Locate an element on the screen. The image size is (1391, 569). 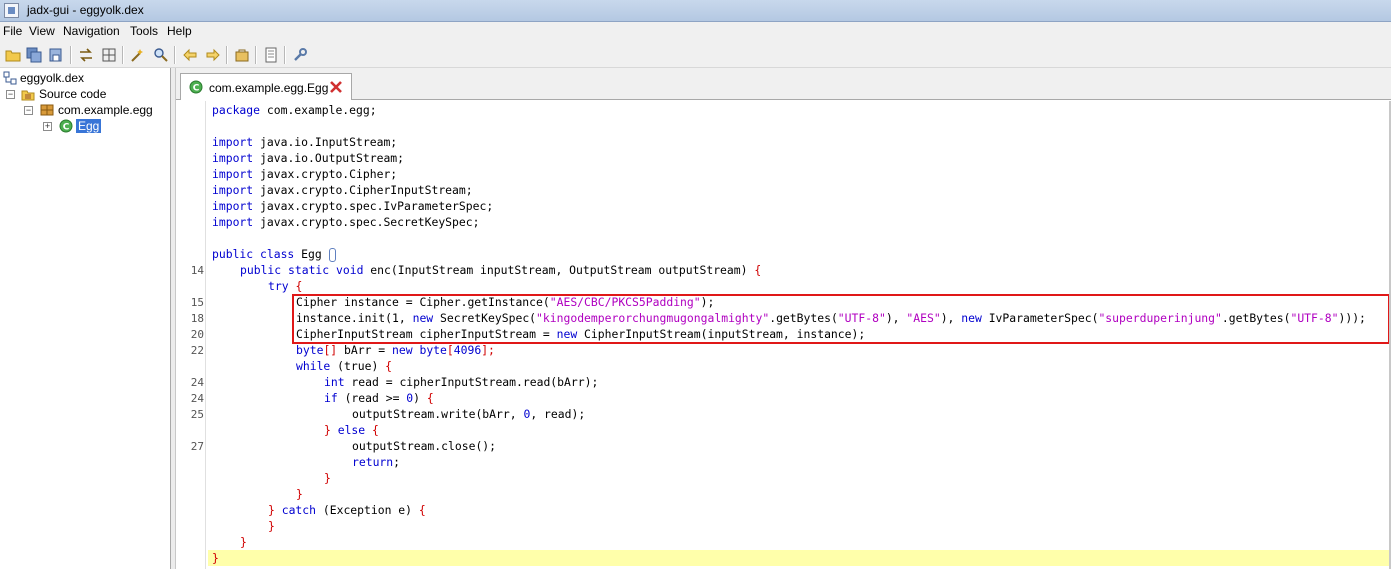
tree-node-class: + C Egg is located at coordinates (63, 126).